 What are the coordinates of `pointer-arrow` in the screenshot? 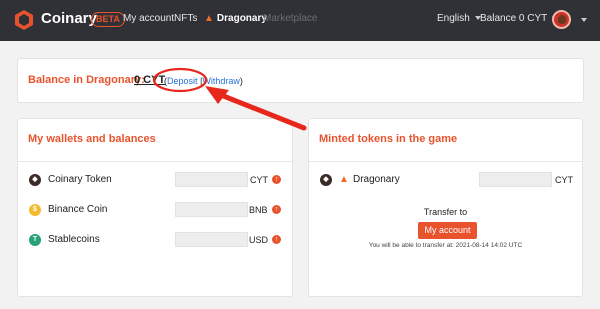 It's located at (260, 110).